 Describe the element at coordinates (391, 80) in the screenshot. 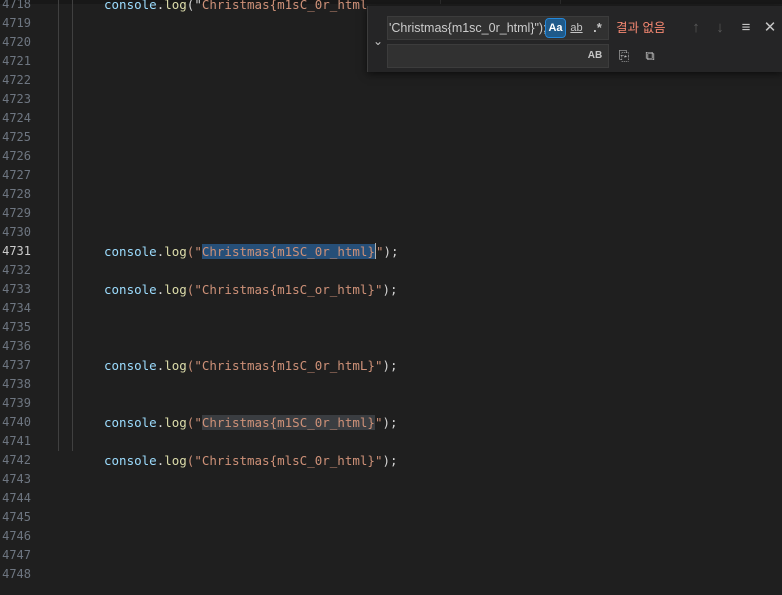

I see `code-line: 4722` at that location.